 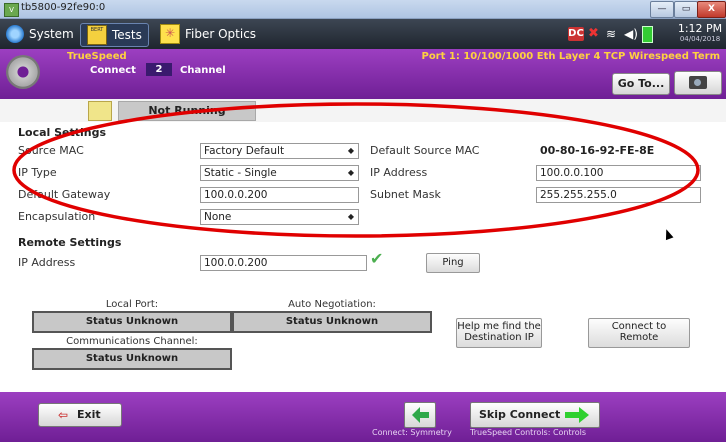 What do you see at coordinates (15, 34) in the screenshot?
I see `system-icon` at bounding box center [15, 34].